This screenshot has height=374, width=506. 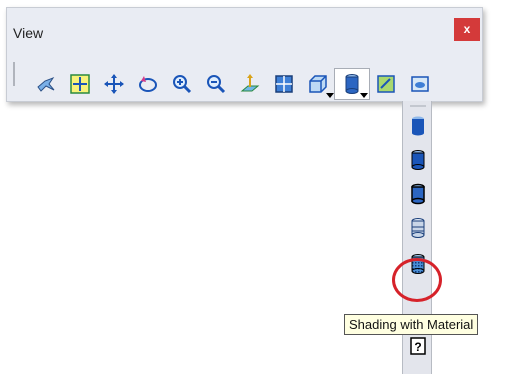 I want to click on zoom-out-icon, so click(x=216, y=84).